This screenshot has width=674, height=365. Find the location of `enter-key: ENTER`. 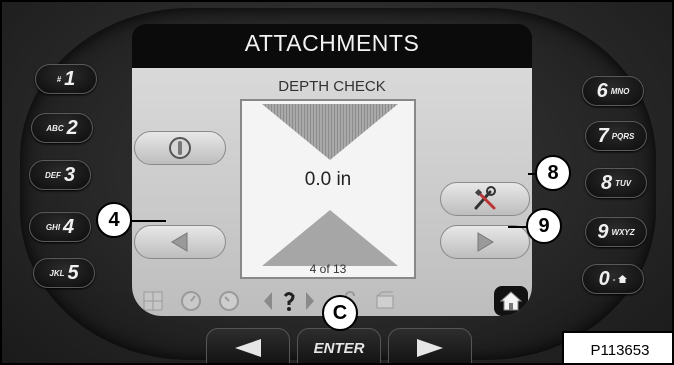

enter-key: ENTER is located at coordinates (339, 345).